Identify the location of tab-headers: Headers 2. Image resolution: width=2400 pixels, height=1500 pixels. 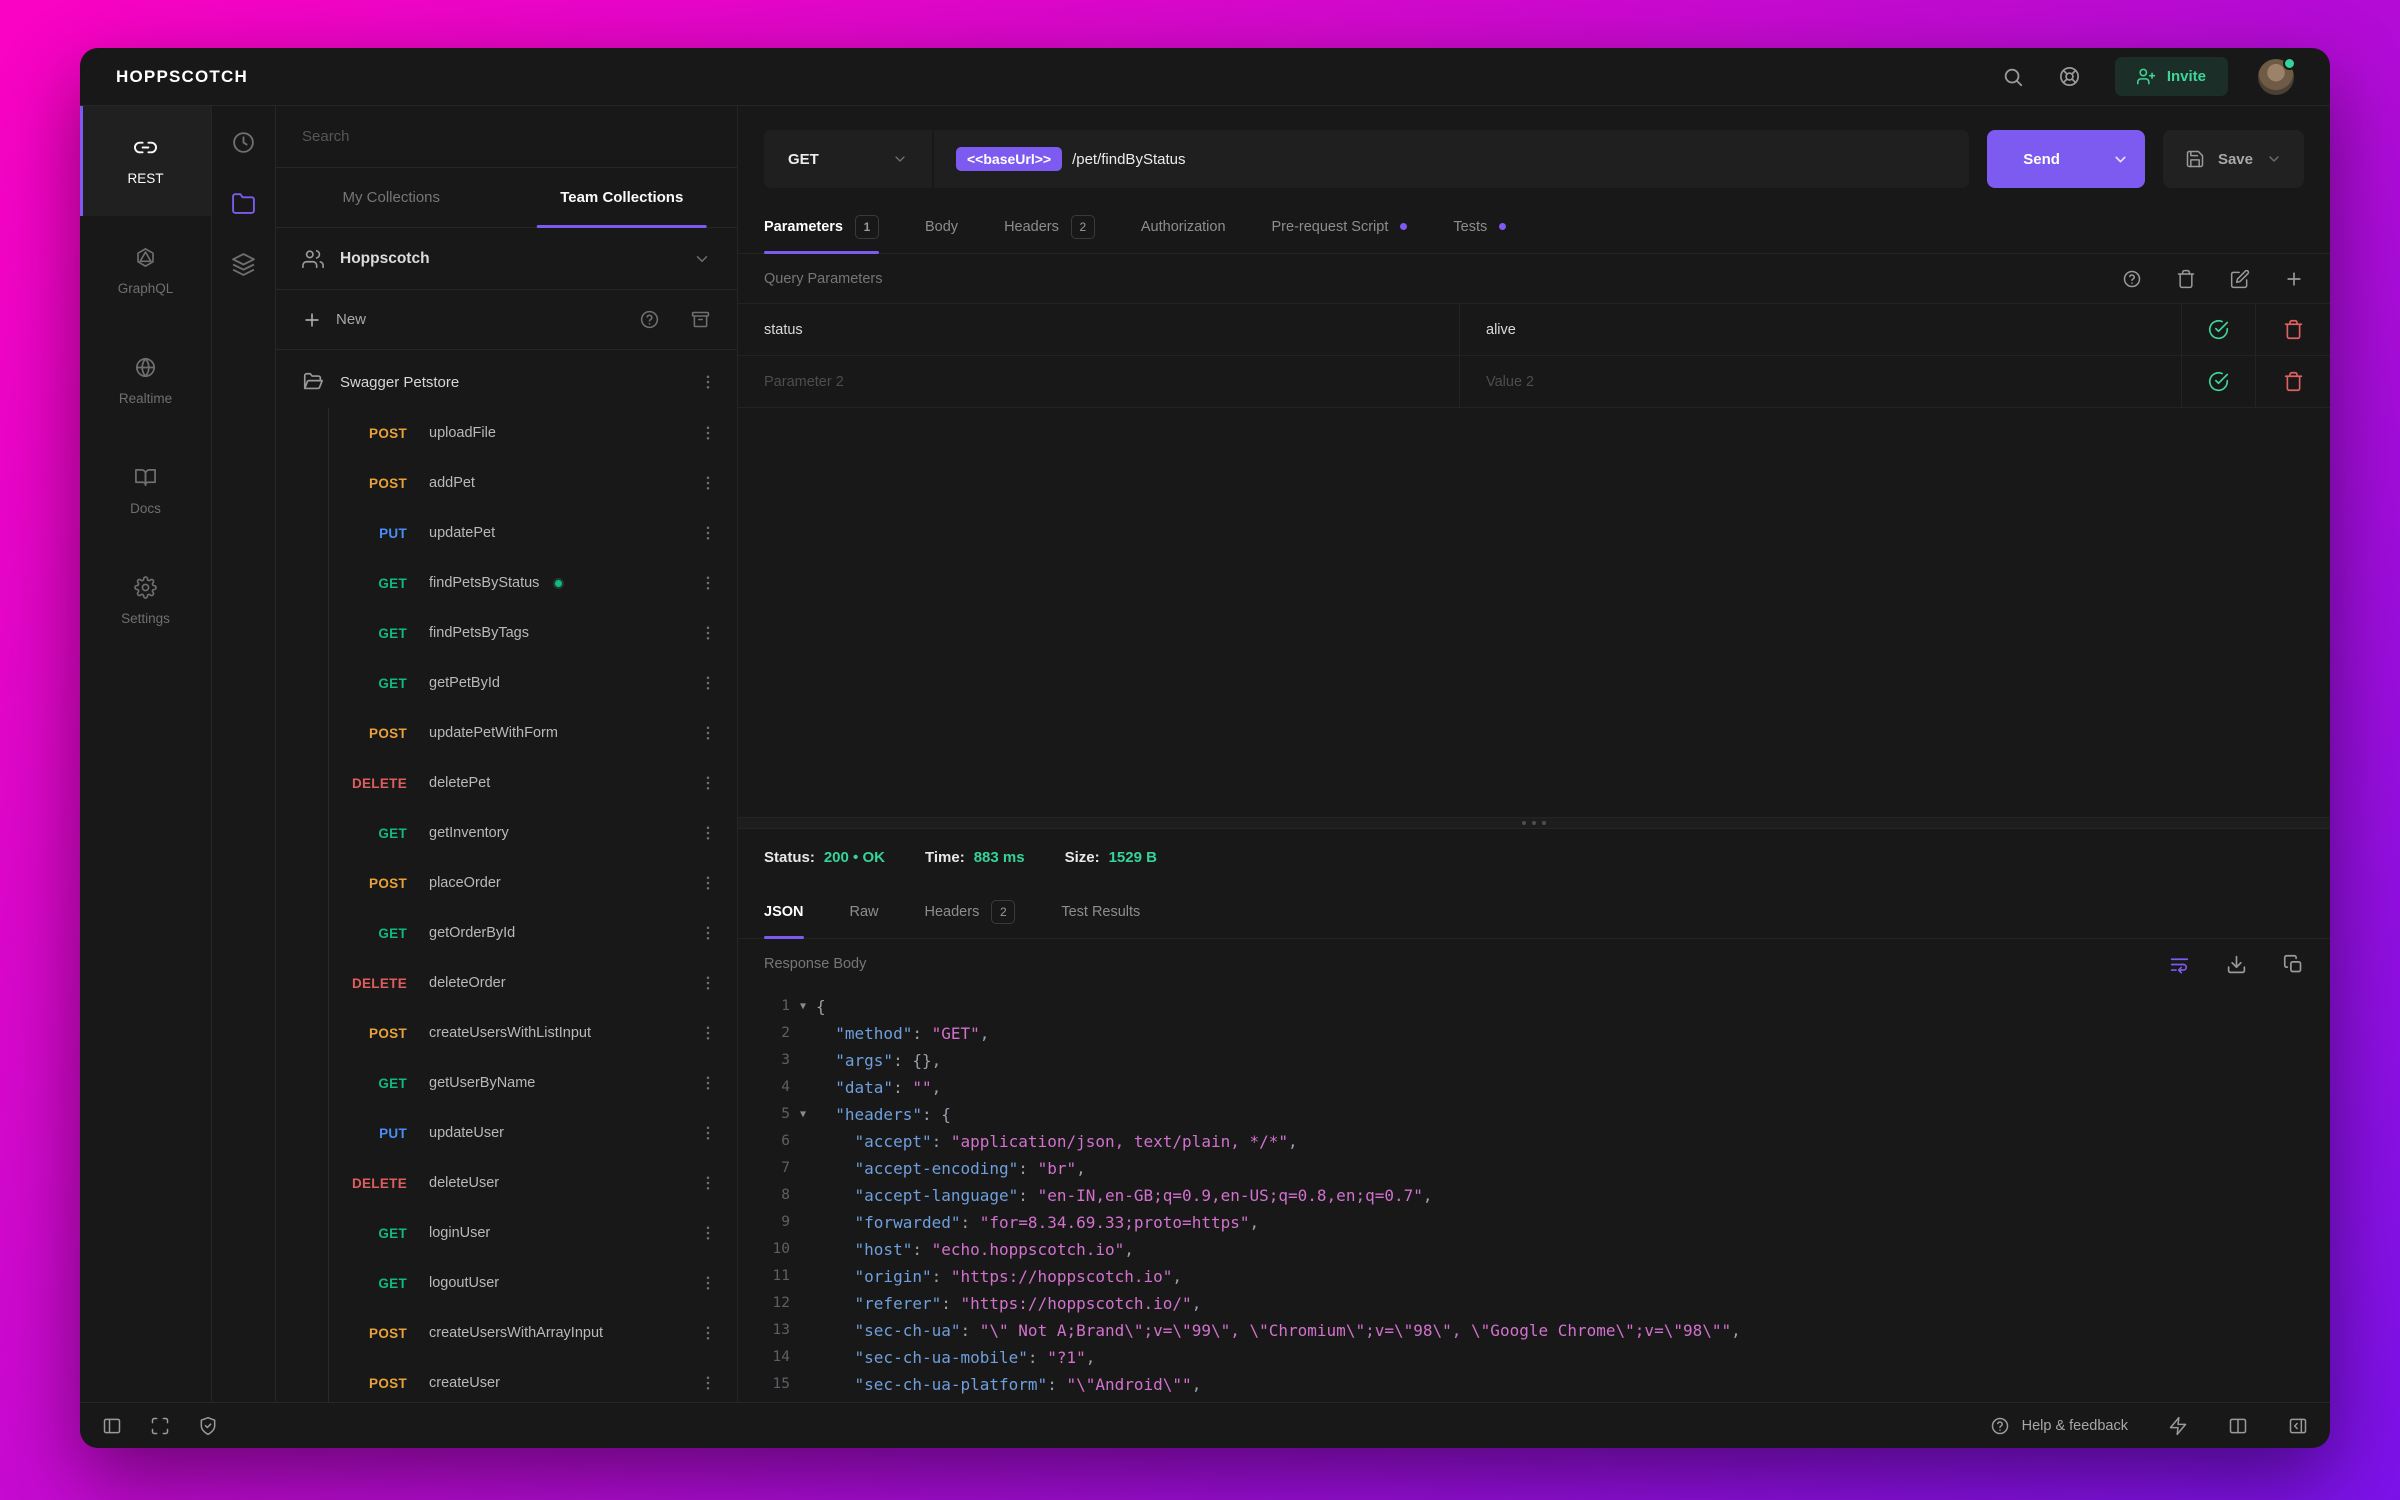
(1049, 226).